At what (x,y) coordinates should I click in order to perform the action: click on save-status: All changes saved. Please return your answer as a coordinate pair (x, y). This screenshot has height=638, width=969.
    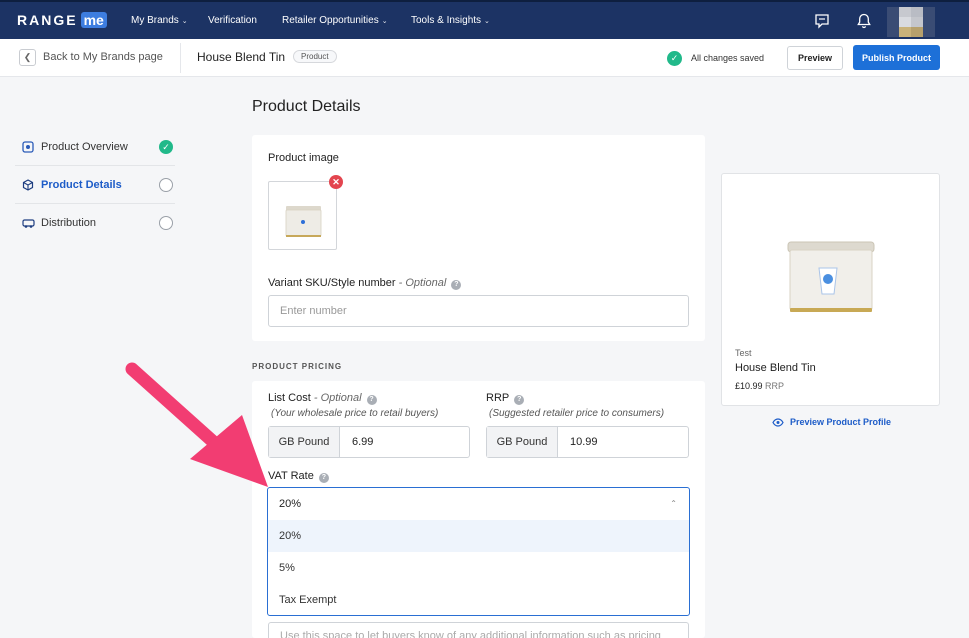
    Looking at the image, I should click on (728, 58).